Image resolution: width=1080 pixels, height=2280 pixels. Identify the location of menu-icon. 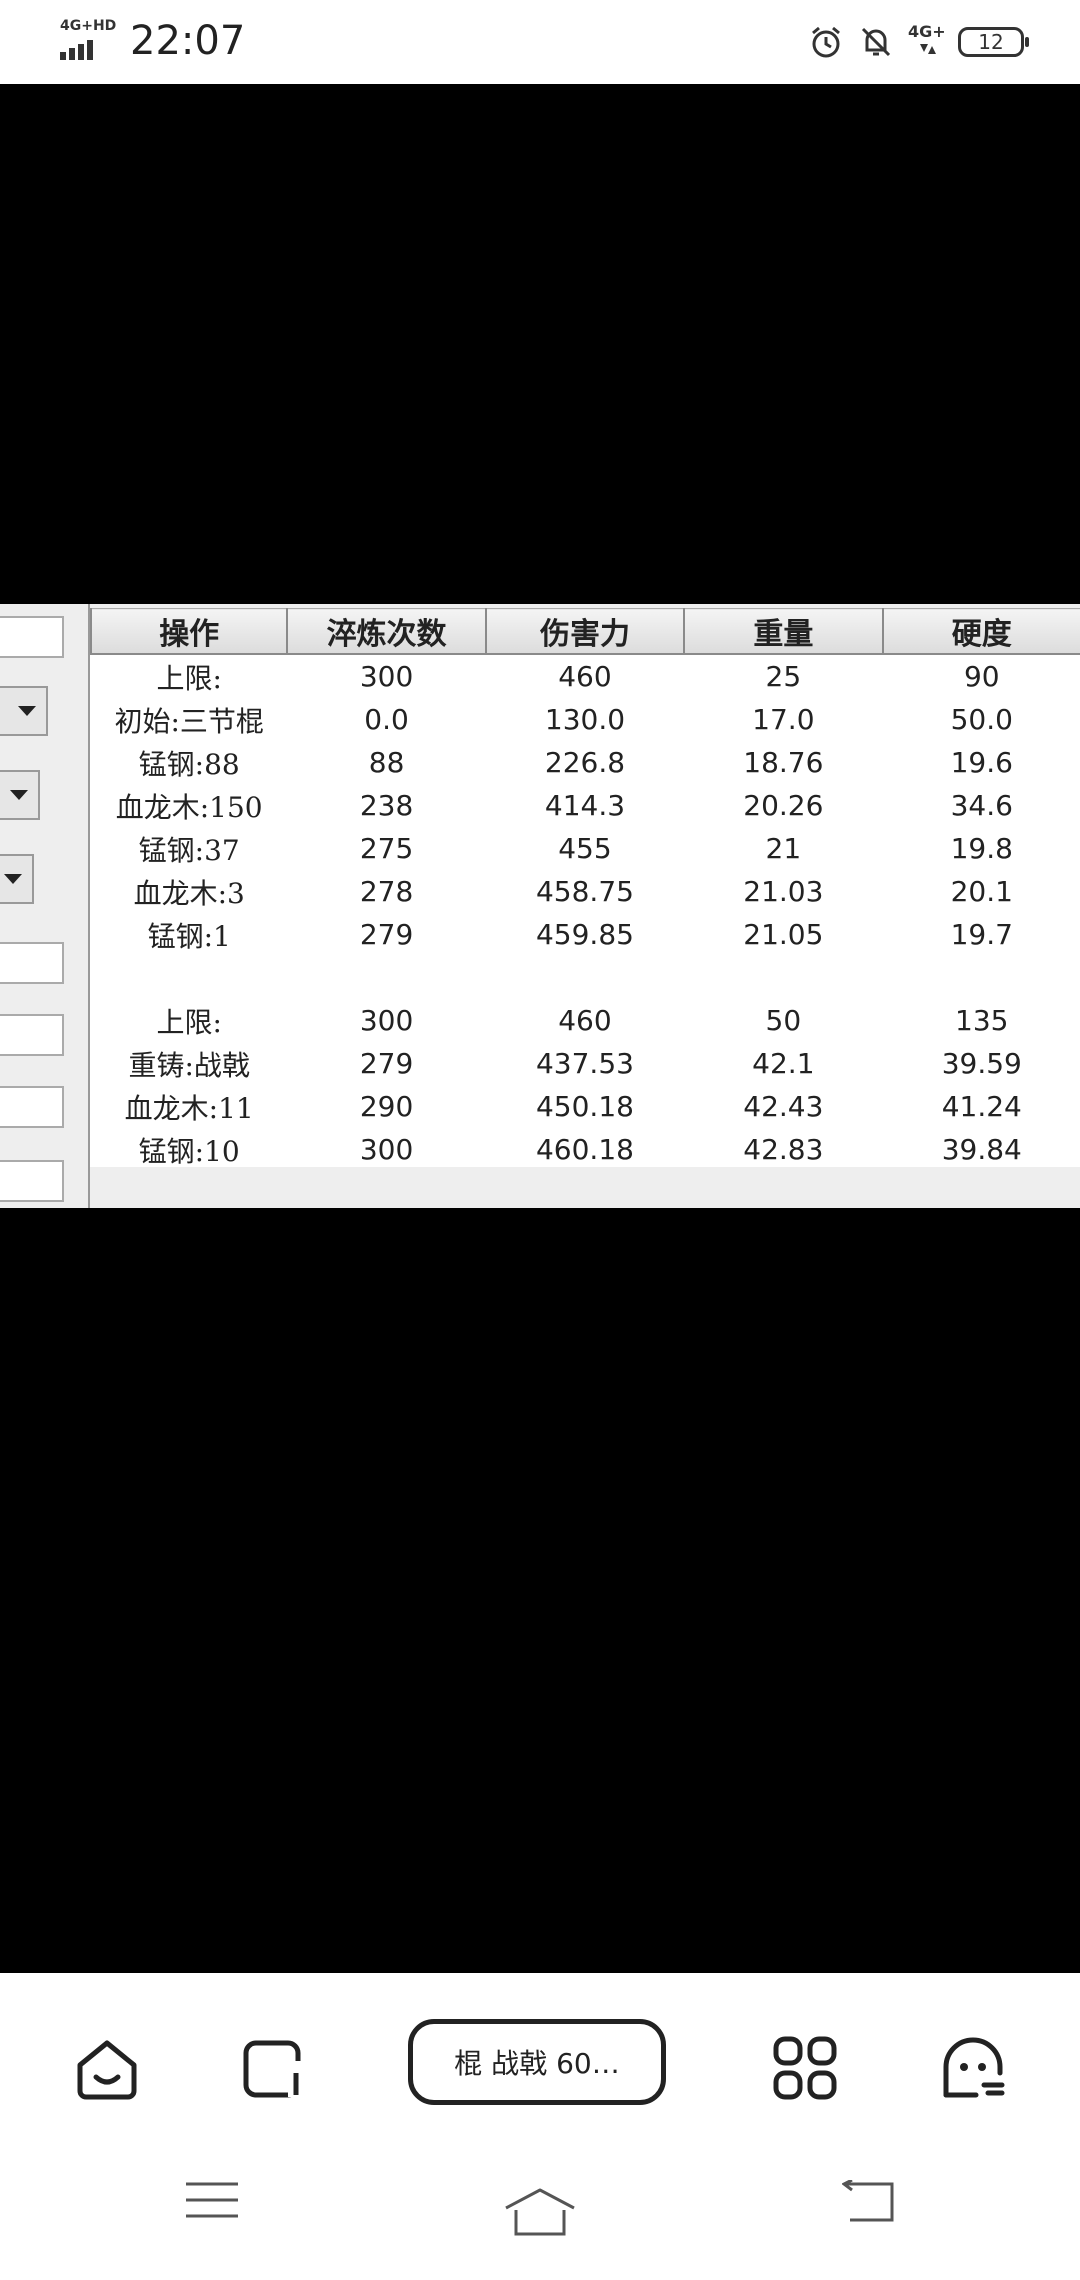
(212, 2200).